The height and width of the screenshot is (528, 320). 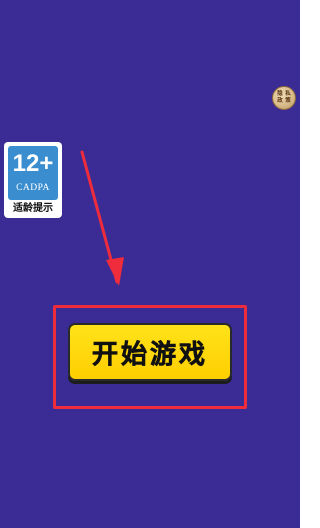 What do you see at coordinates (284, 98) in the screenshot?
I see `privacy-policy-button: 隐 私 政 策` at bounding box center [284, 98].